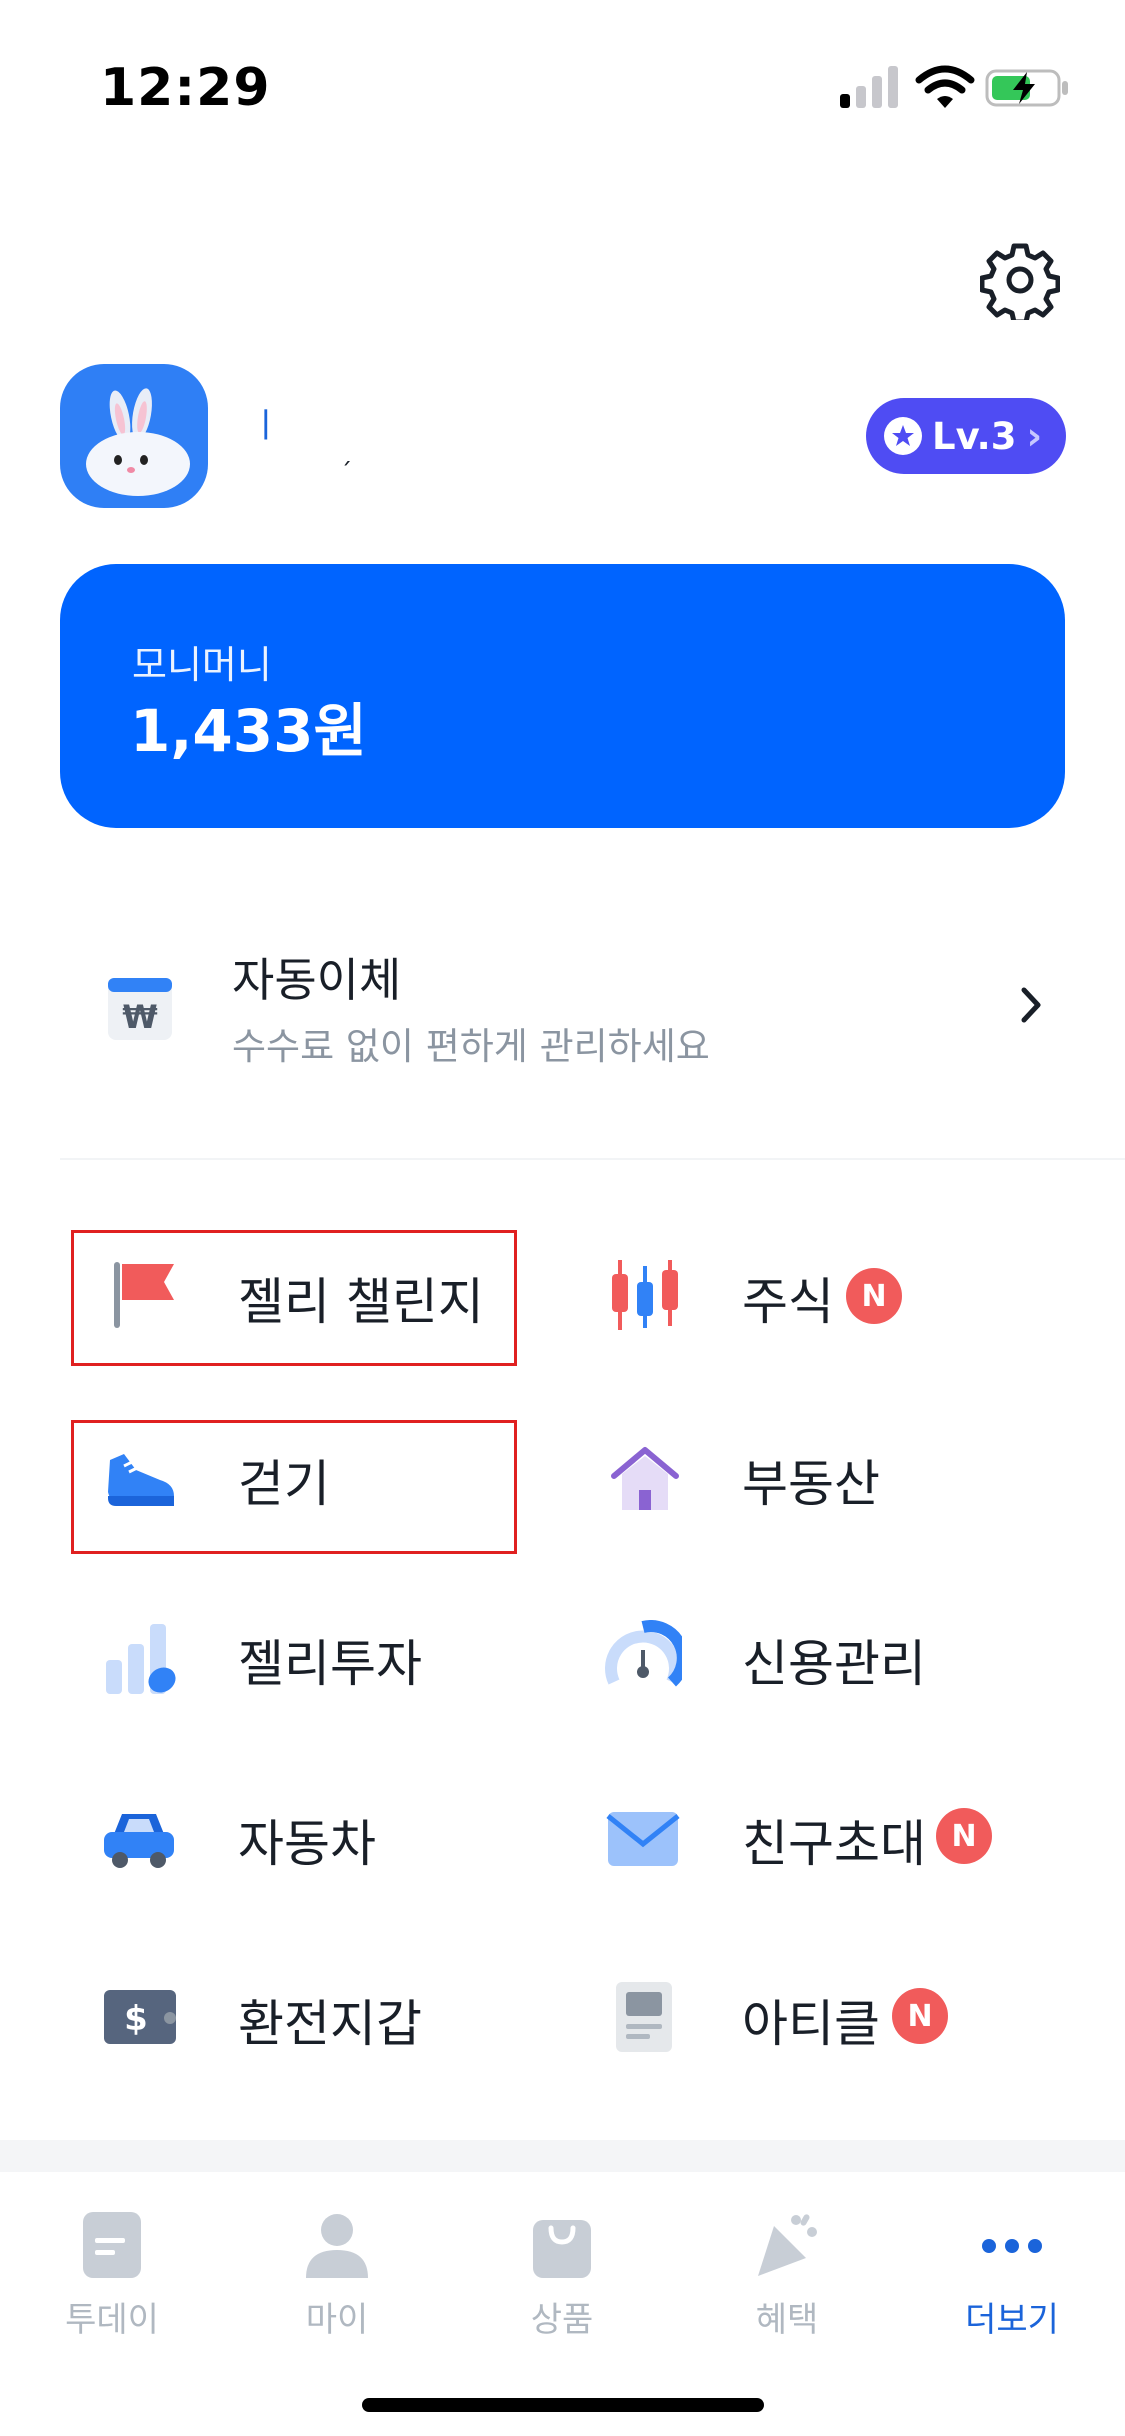 This screenshot has width=1125, height=2436. What do you see at coordinates (337, 2320) in the screenshot?
I see `tab-my-label: 마이` at bounding box center [337, 2320].